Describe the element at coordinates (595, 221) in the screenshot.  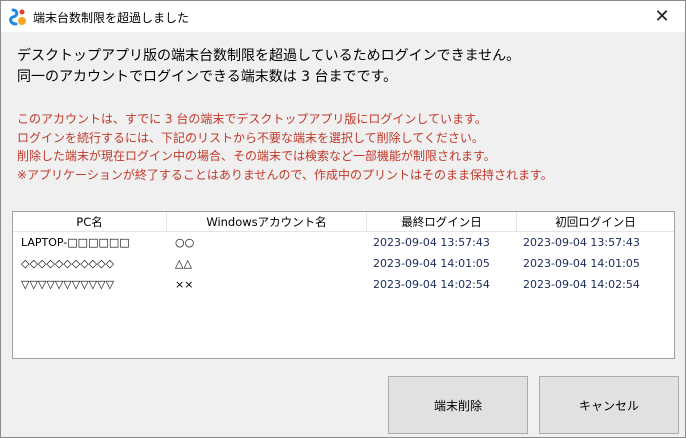
I see `column-header-first-login: 初回ログイン日` at that location.